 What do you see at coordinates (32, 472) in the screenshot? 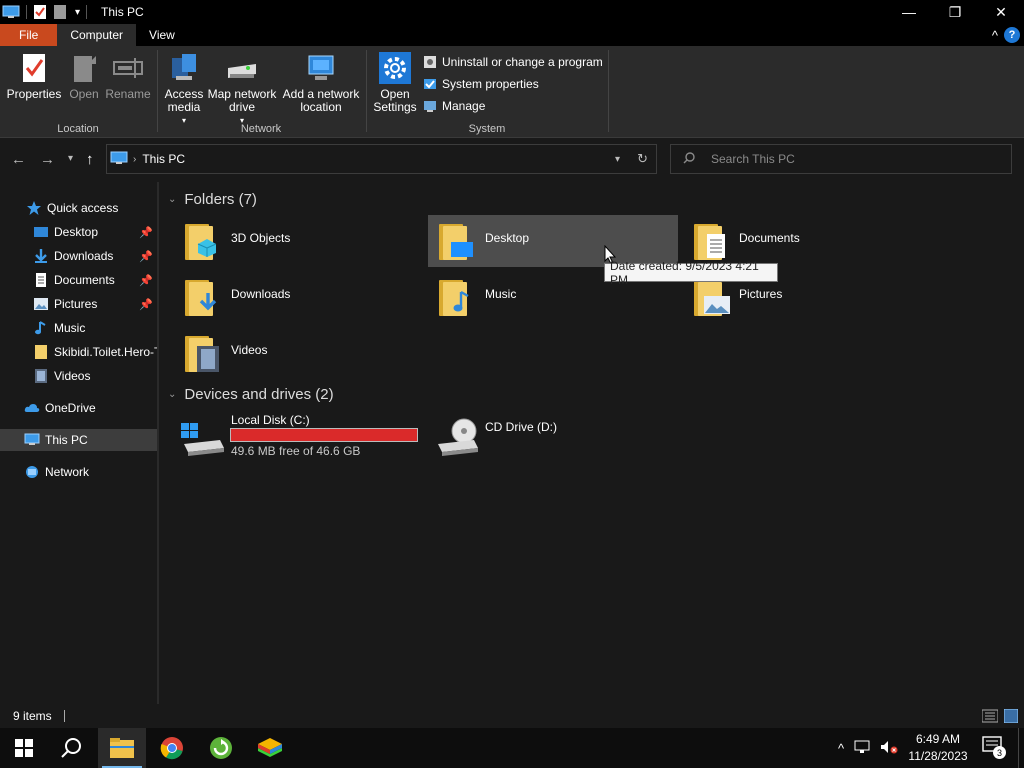
I see `network-icon` at bounding box center [32, 472].